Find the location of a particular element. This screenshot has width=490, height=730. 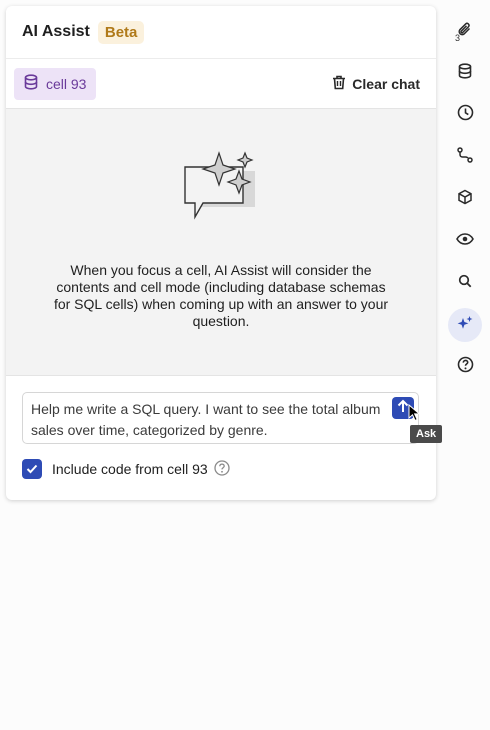

checkmark-icon is located at coordinates (32, 469).